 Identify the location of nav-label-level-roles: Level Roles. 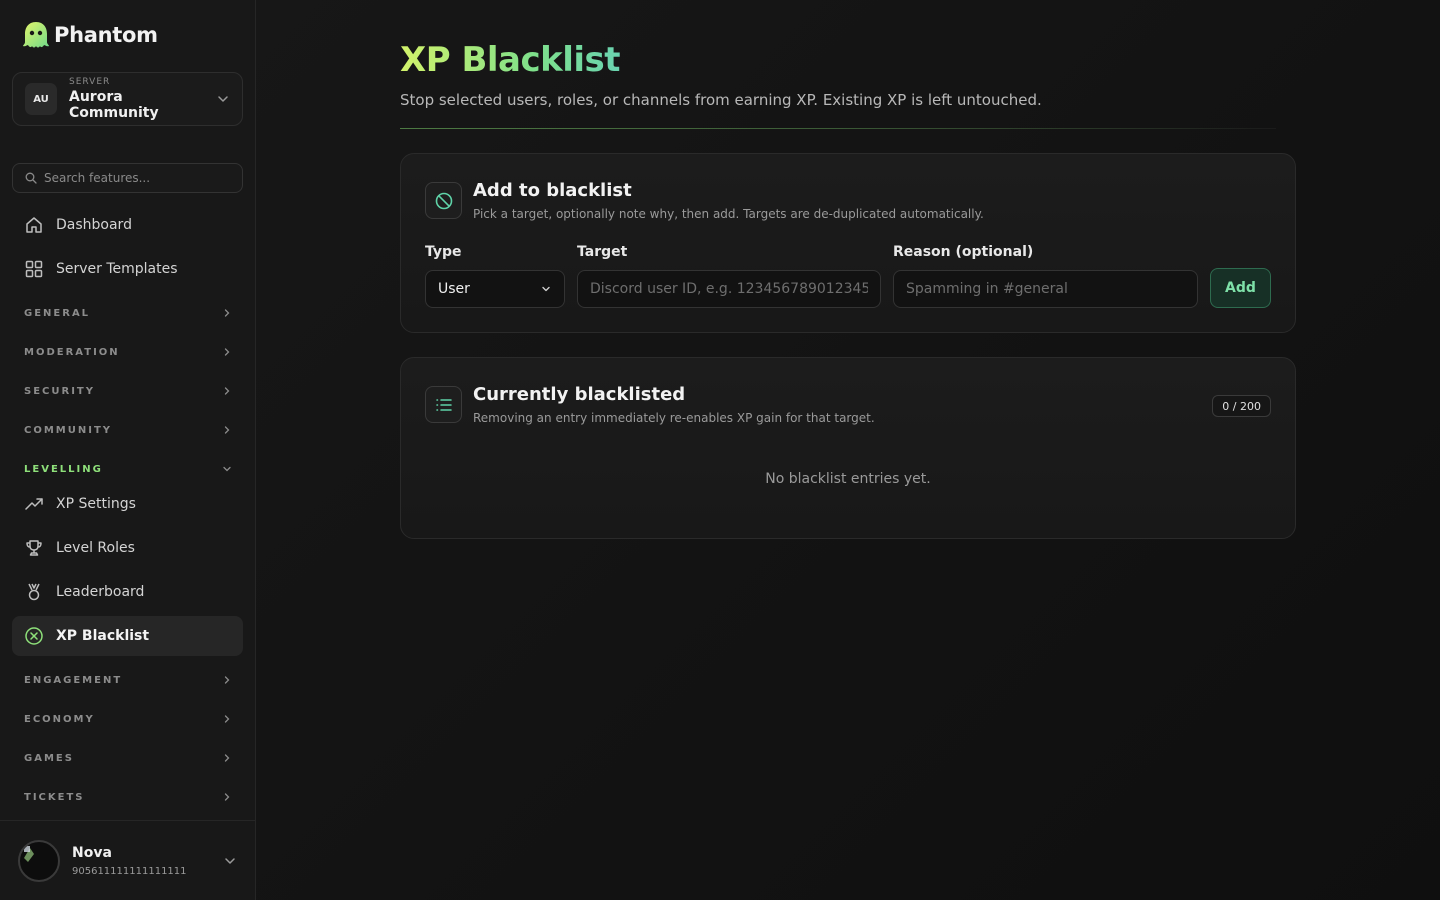
(95, 548).